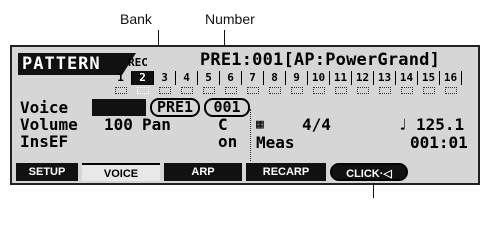 The image size is (490, 240). Describe the element at coordinates (136, 19) in the screenshot. I see `bank-callout-label: Bank` at that location.